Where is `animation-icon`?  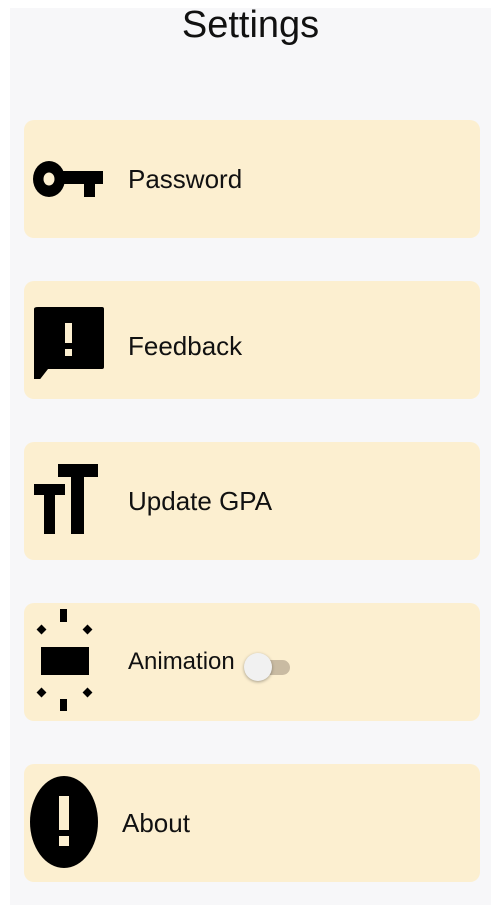 animation-icon is located at coordinates (68, 660).